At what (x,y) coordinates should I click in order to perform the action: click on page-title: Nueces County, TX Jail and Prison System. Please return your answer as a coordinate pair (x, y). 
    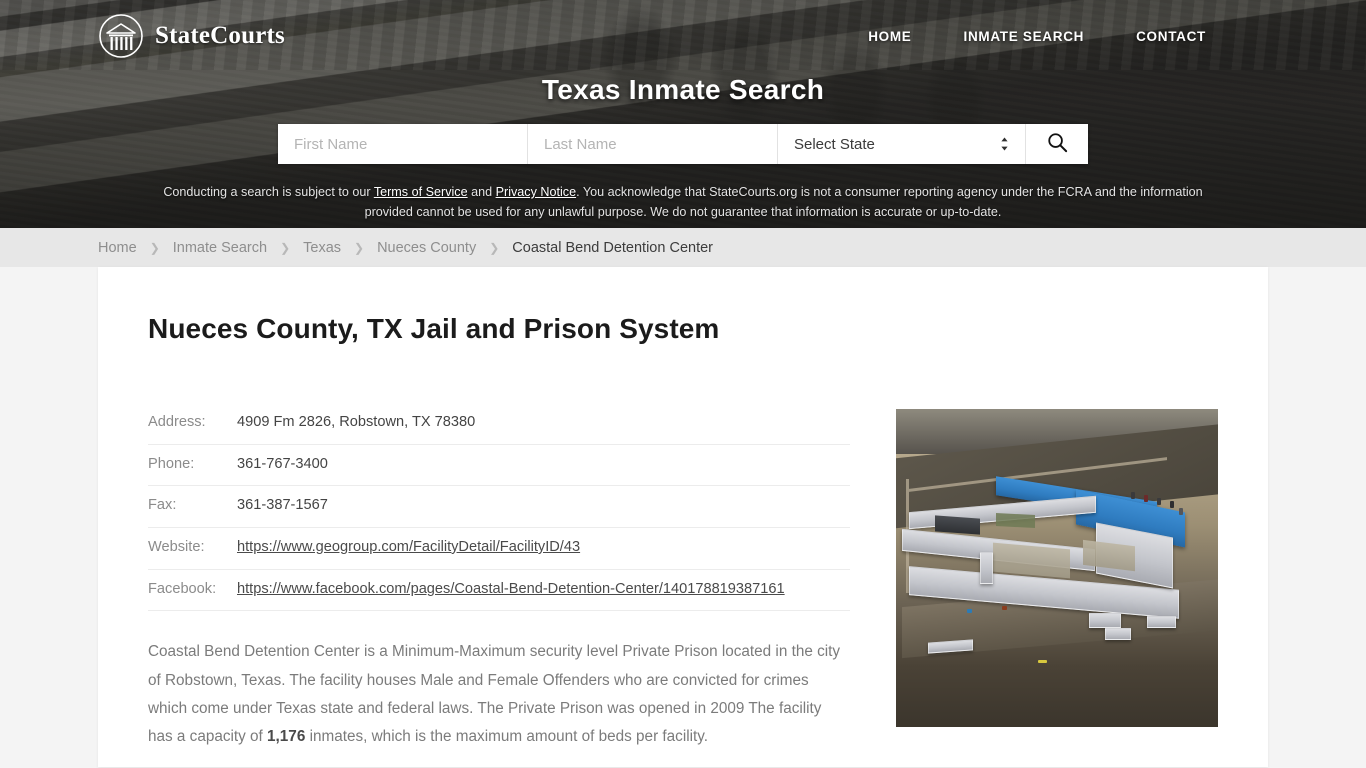
    Looking at the image, I should click on (434, 328).